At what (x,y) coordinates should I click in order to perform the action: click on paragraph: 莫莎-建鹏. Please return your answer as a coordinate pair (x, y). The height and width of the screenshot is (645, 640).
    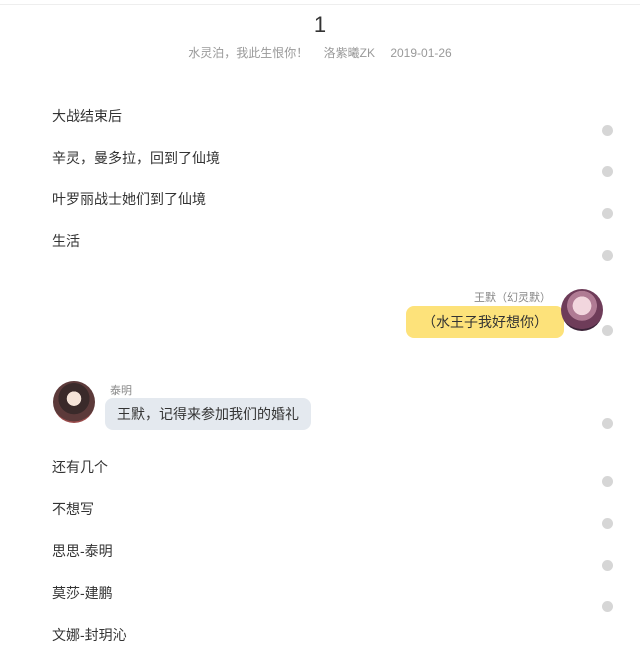
    Looking at the image, I should click on (82, 593).